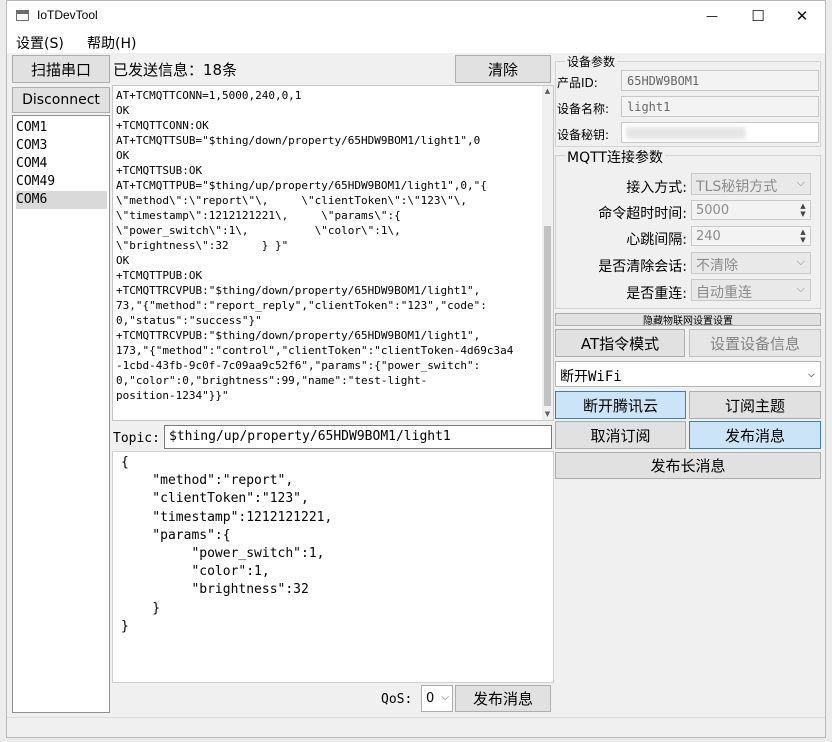  What do you see at coordinates (67, 15) in the screenshot?
I see `window-title: IoTDevTool` at bounding box center [67, 15].